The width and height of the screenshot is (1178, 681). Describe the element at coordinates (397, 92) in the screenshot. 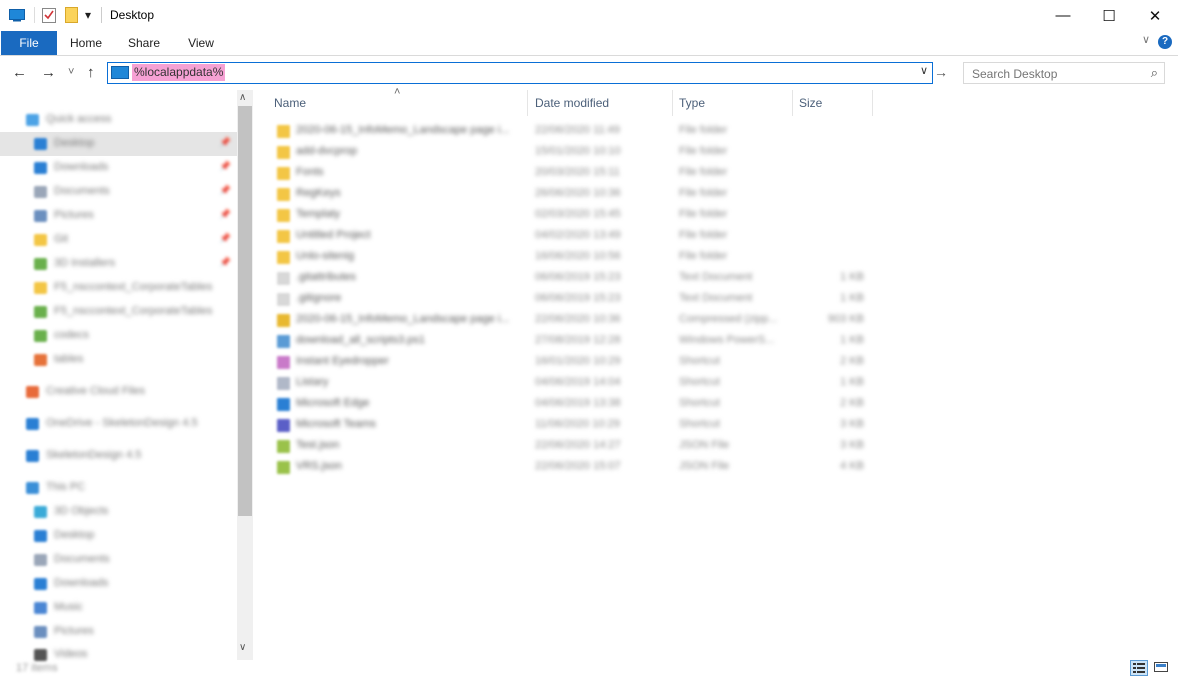

I see `sort-ascending-icon: ˄` at that location.